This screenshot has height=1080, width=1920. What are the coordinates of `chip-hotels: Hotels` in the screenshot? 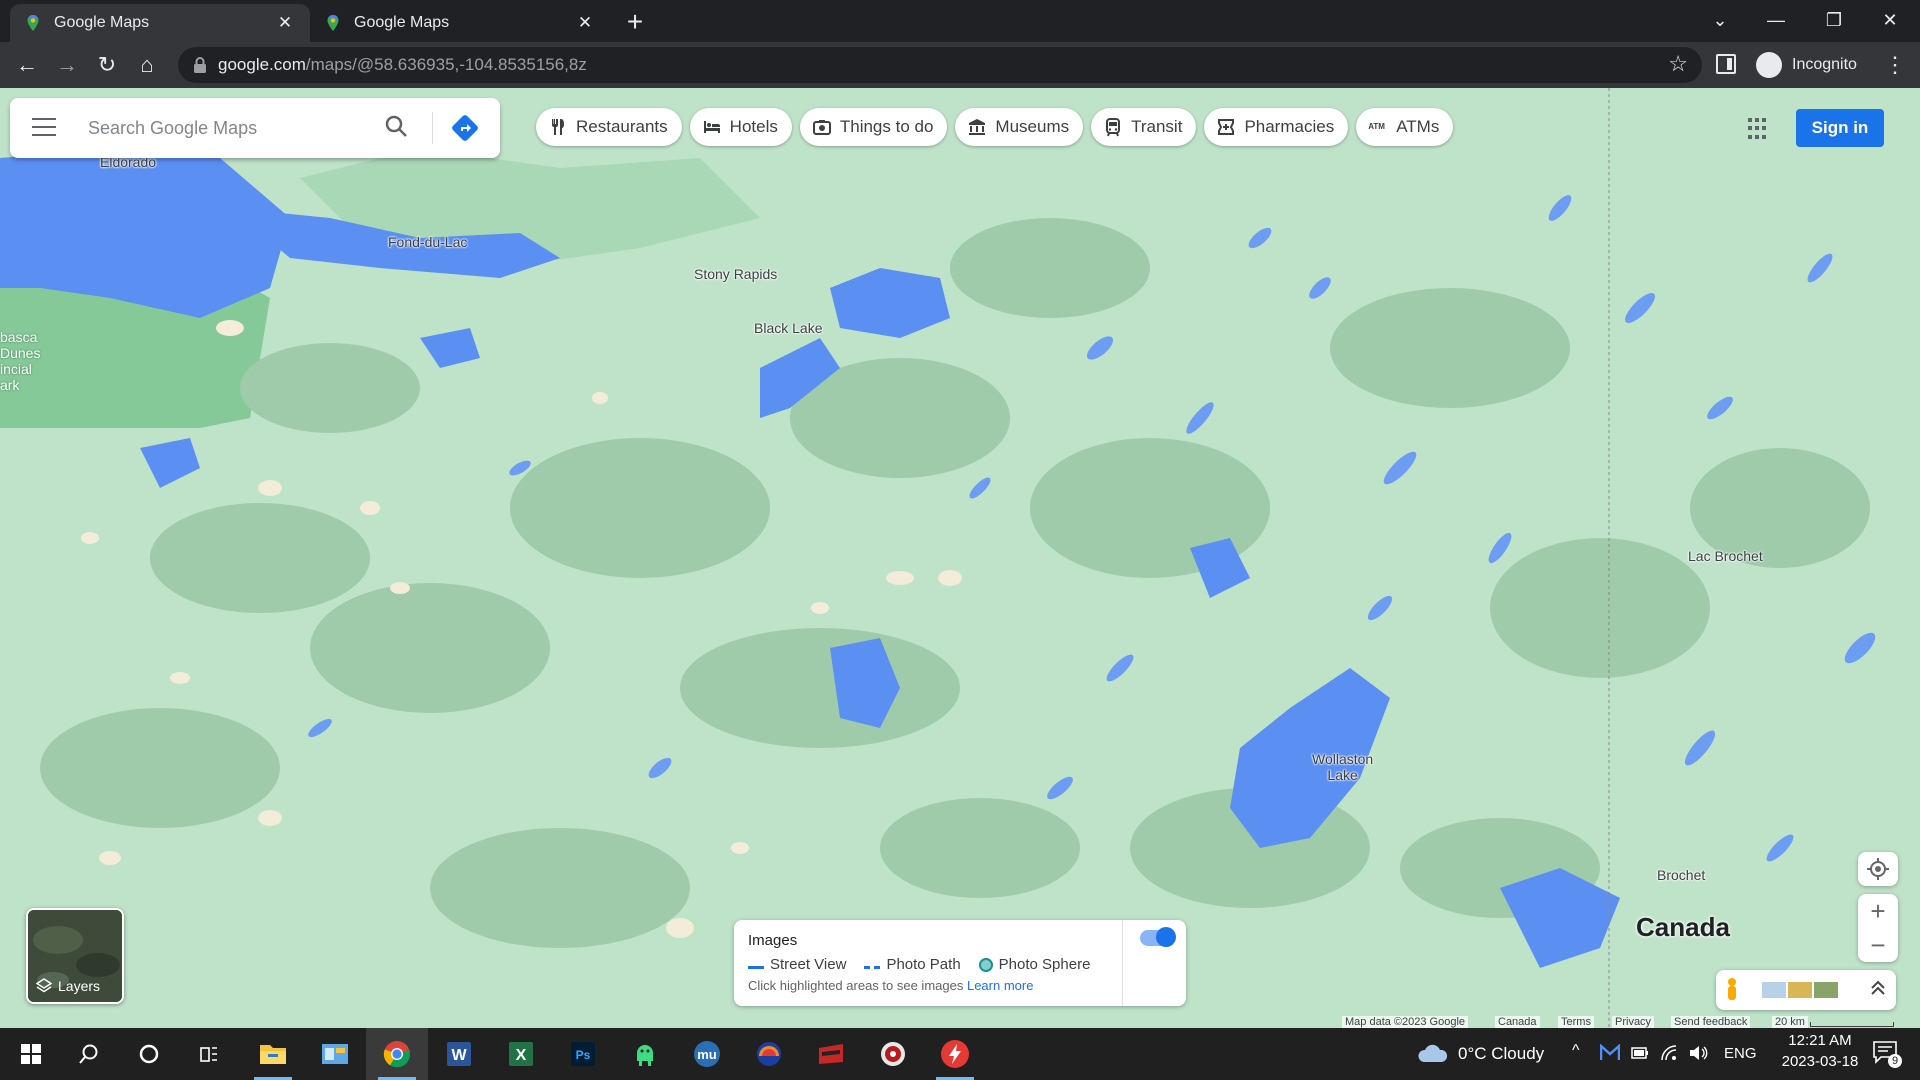 It's located at (740, 127).